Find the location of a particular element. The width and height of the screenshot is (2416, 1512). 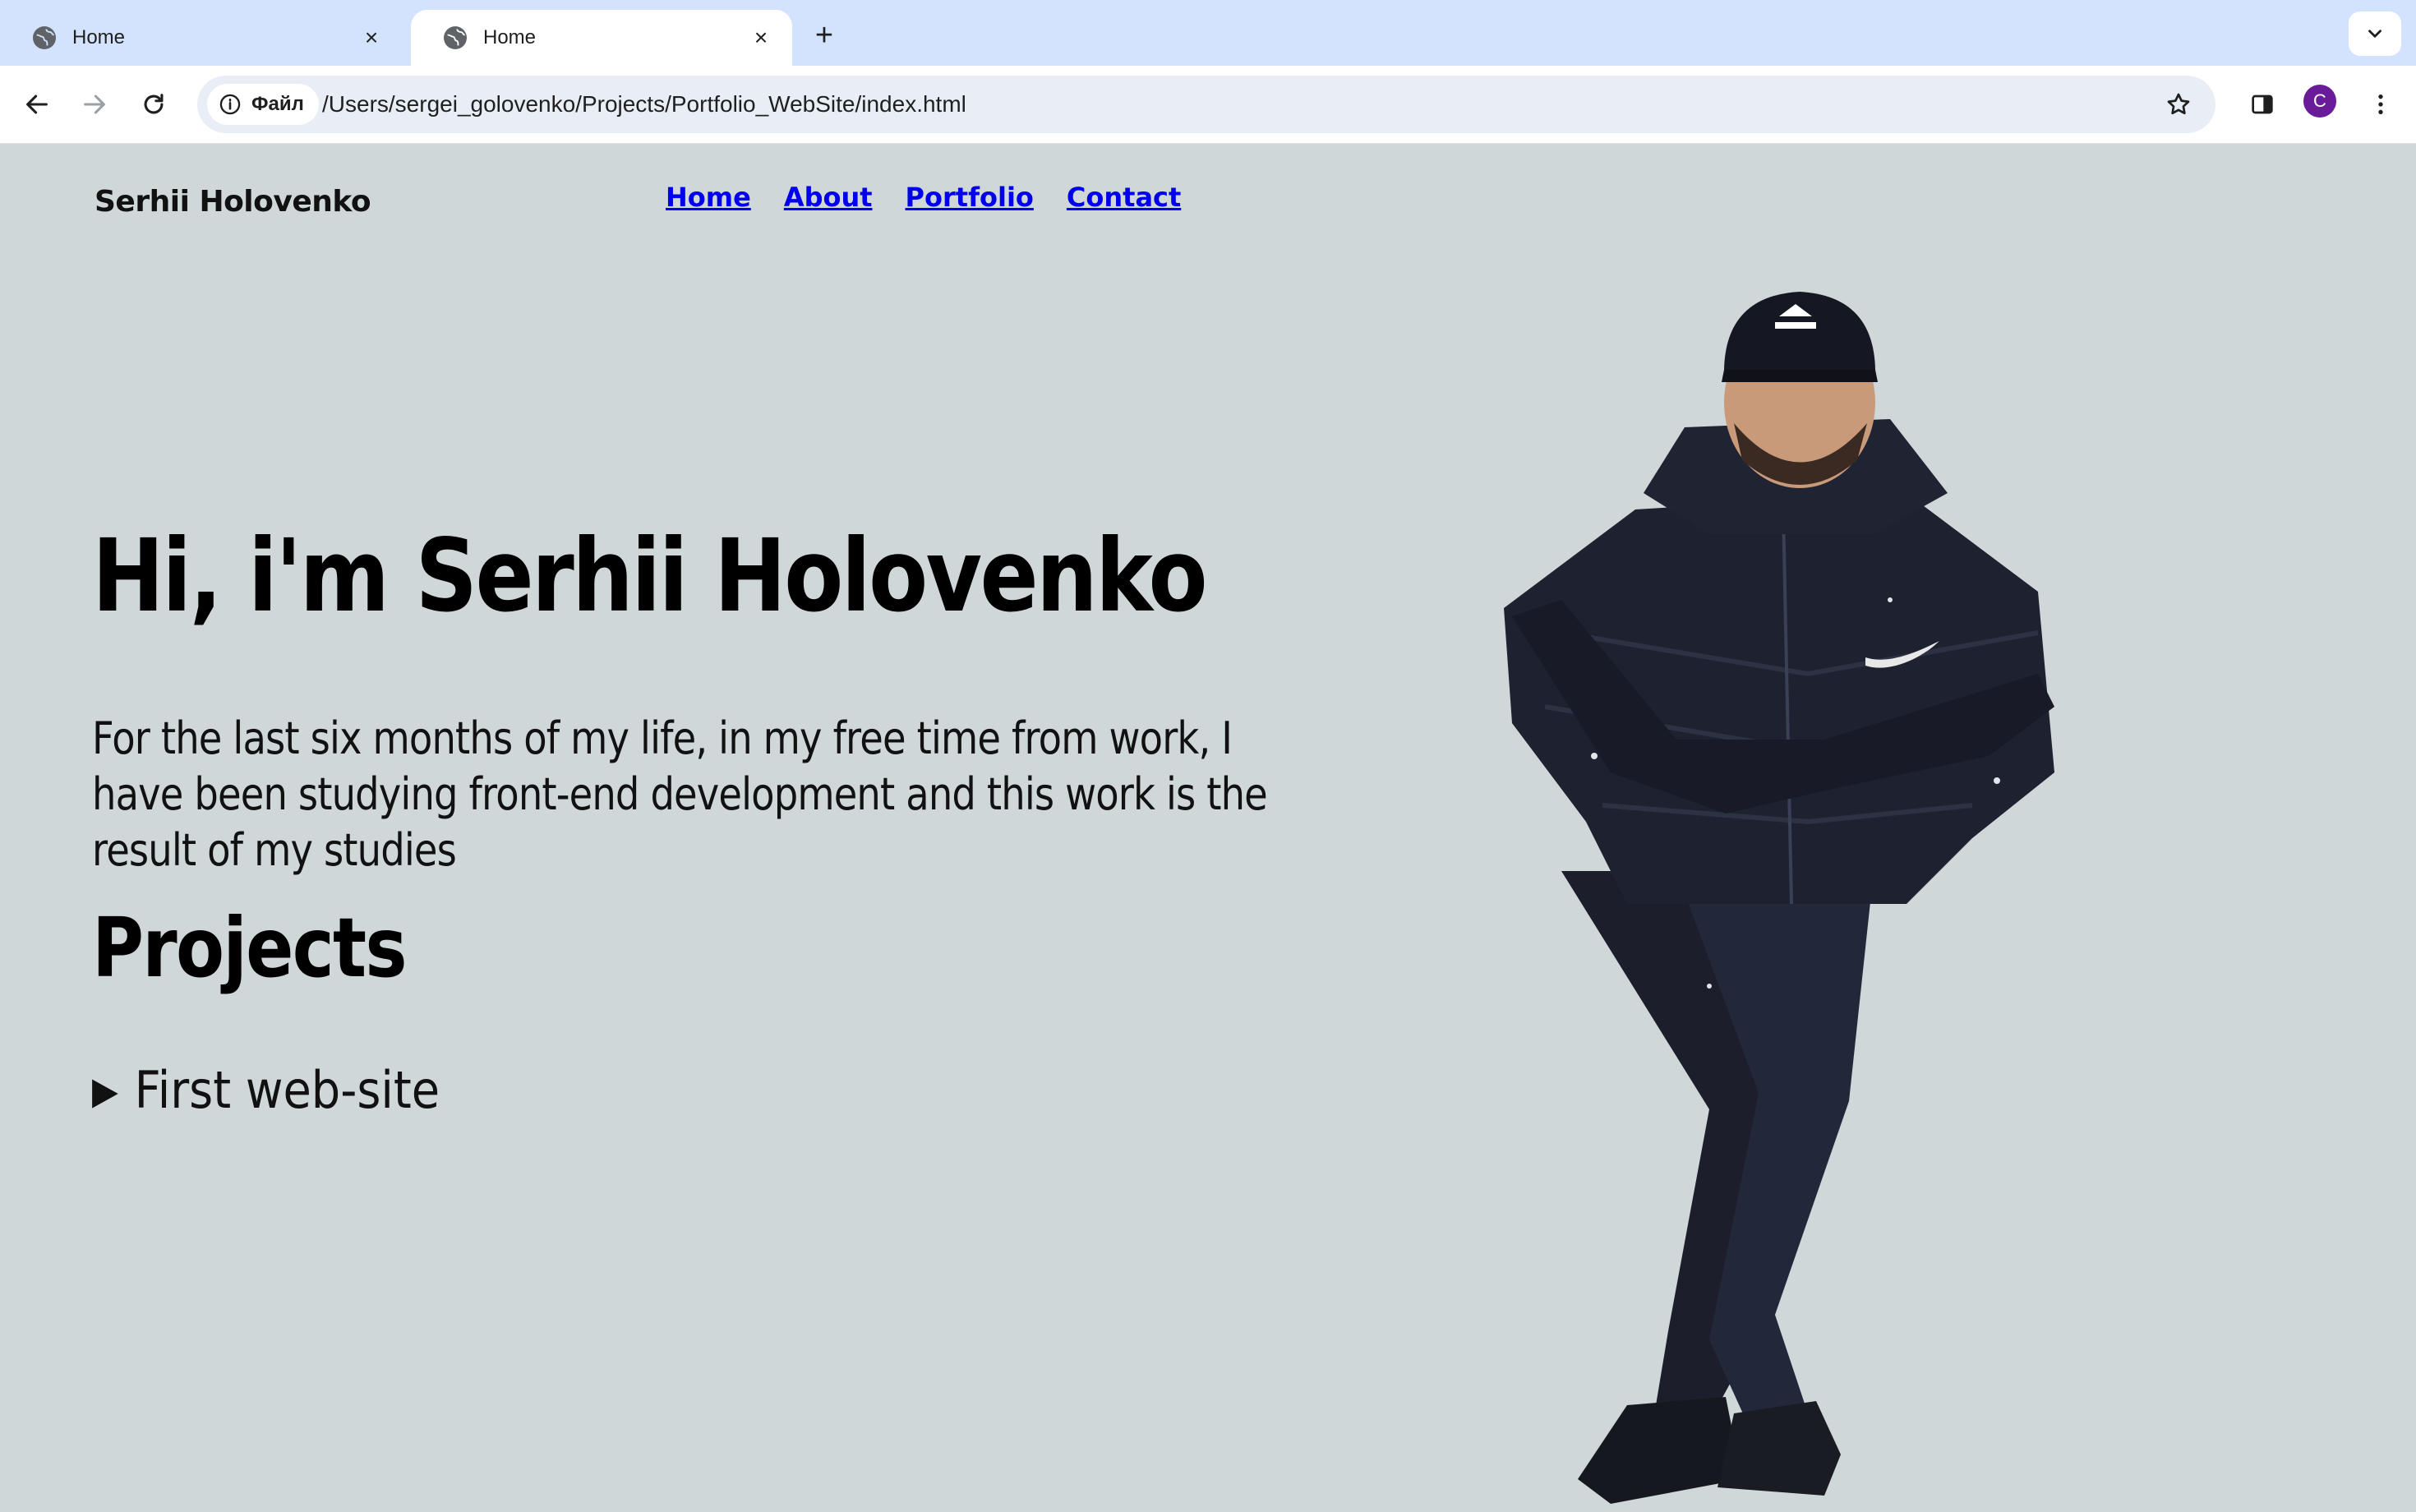

site-info-label: Файл is located at coordinates (278, 104).